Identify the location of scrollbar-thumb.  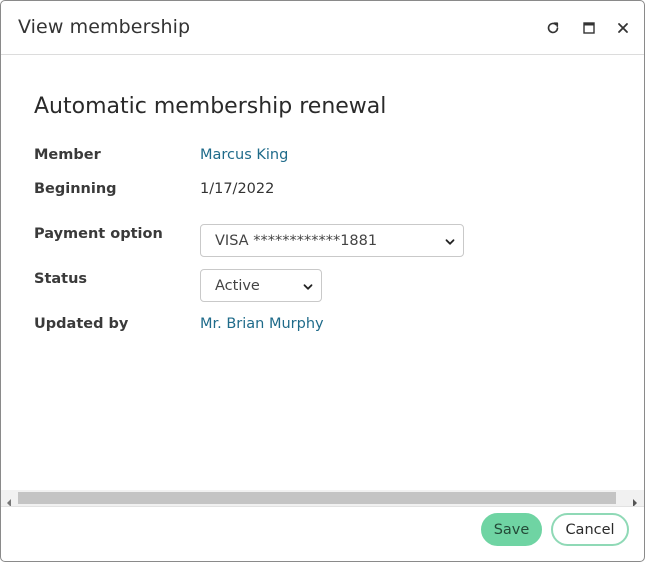
(317, 498).